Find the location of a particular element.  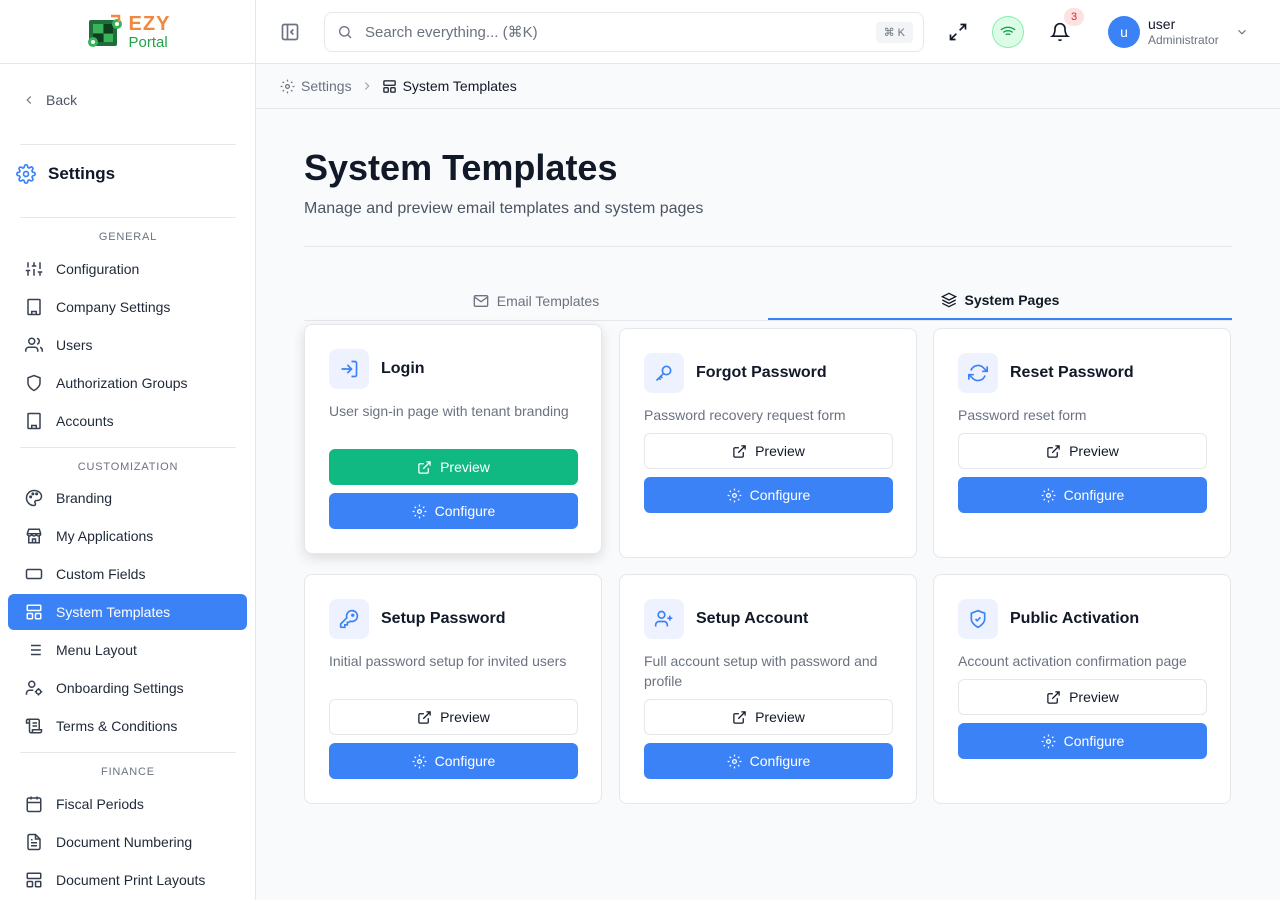

breadcrumb-settings: Settings is located at coordinates (316, 86).